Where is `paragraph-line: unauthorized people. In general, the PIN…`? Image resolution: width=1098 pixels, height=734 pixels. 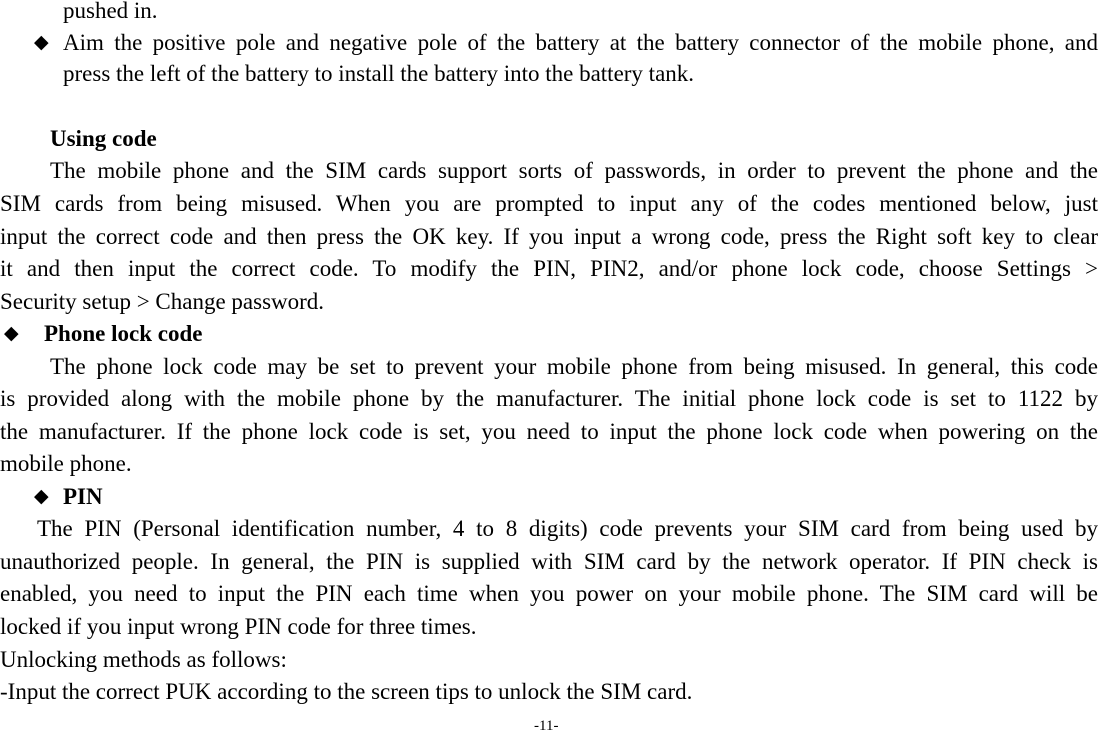
paragraph-line: unauthorized people. In general, the PIN… is located at coordinates (549, 561).